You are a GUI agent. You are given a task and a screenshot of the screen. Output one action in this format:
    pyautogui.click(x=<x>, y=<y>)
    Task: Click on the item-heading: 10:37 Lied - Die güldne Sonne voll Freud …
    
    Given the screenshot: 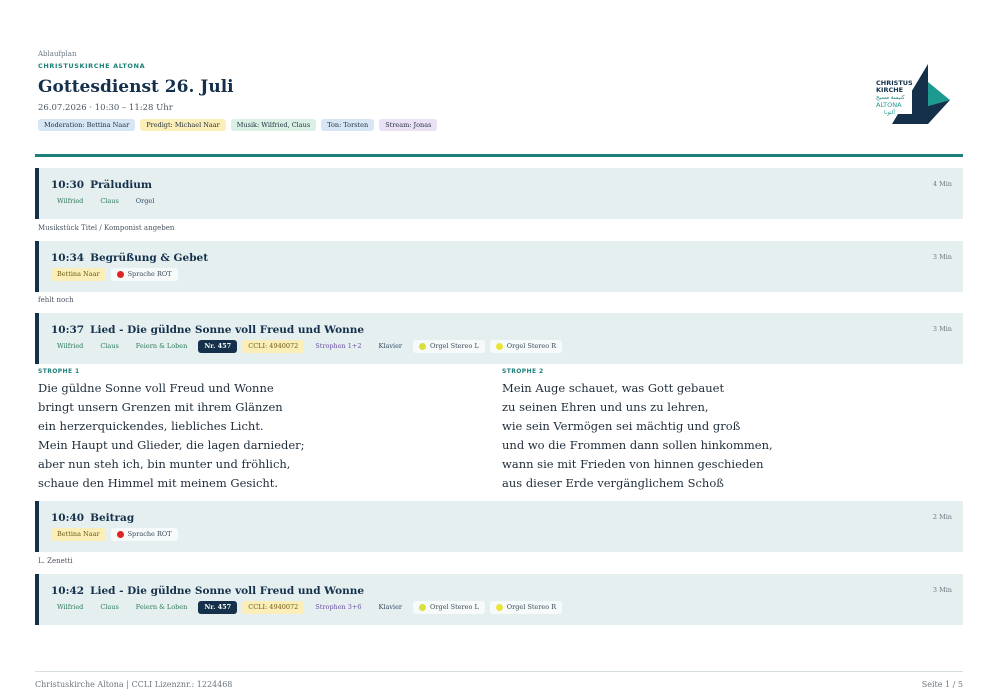 What is the action you would take?
    pyautogui.click(x=207, y=330)
    